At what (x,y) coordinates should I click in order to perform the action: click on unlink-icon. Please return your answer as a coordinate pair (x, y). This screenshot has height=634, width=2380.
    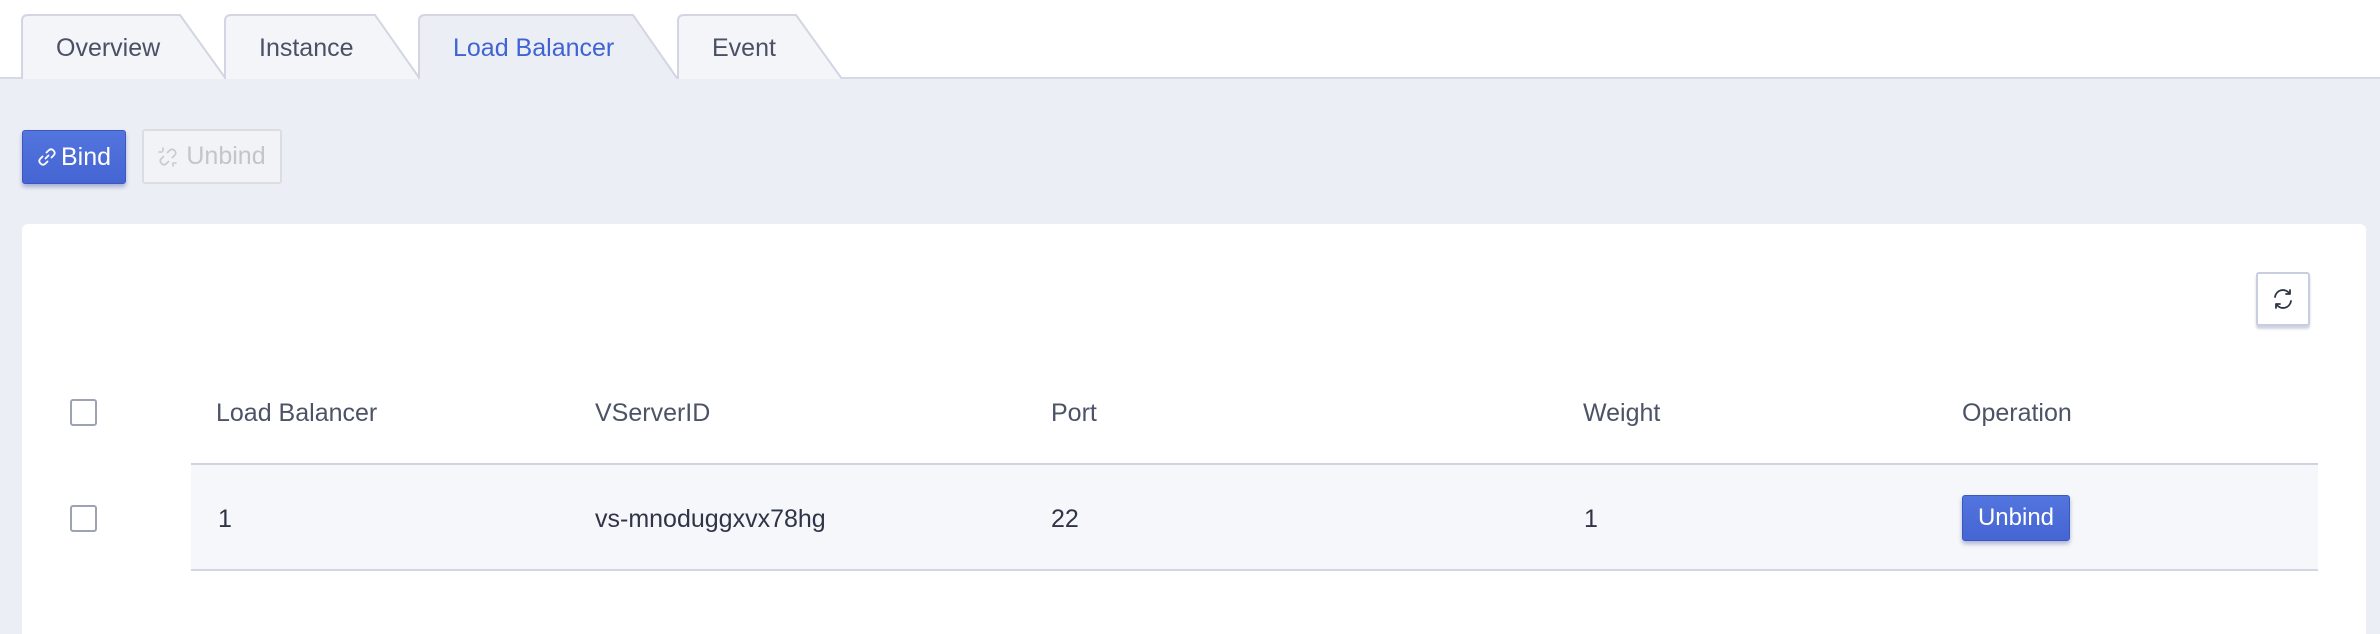
    Looking at the image, I should click on (168, 156).